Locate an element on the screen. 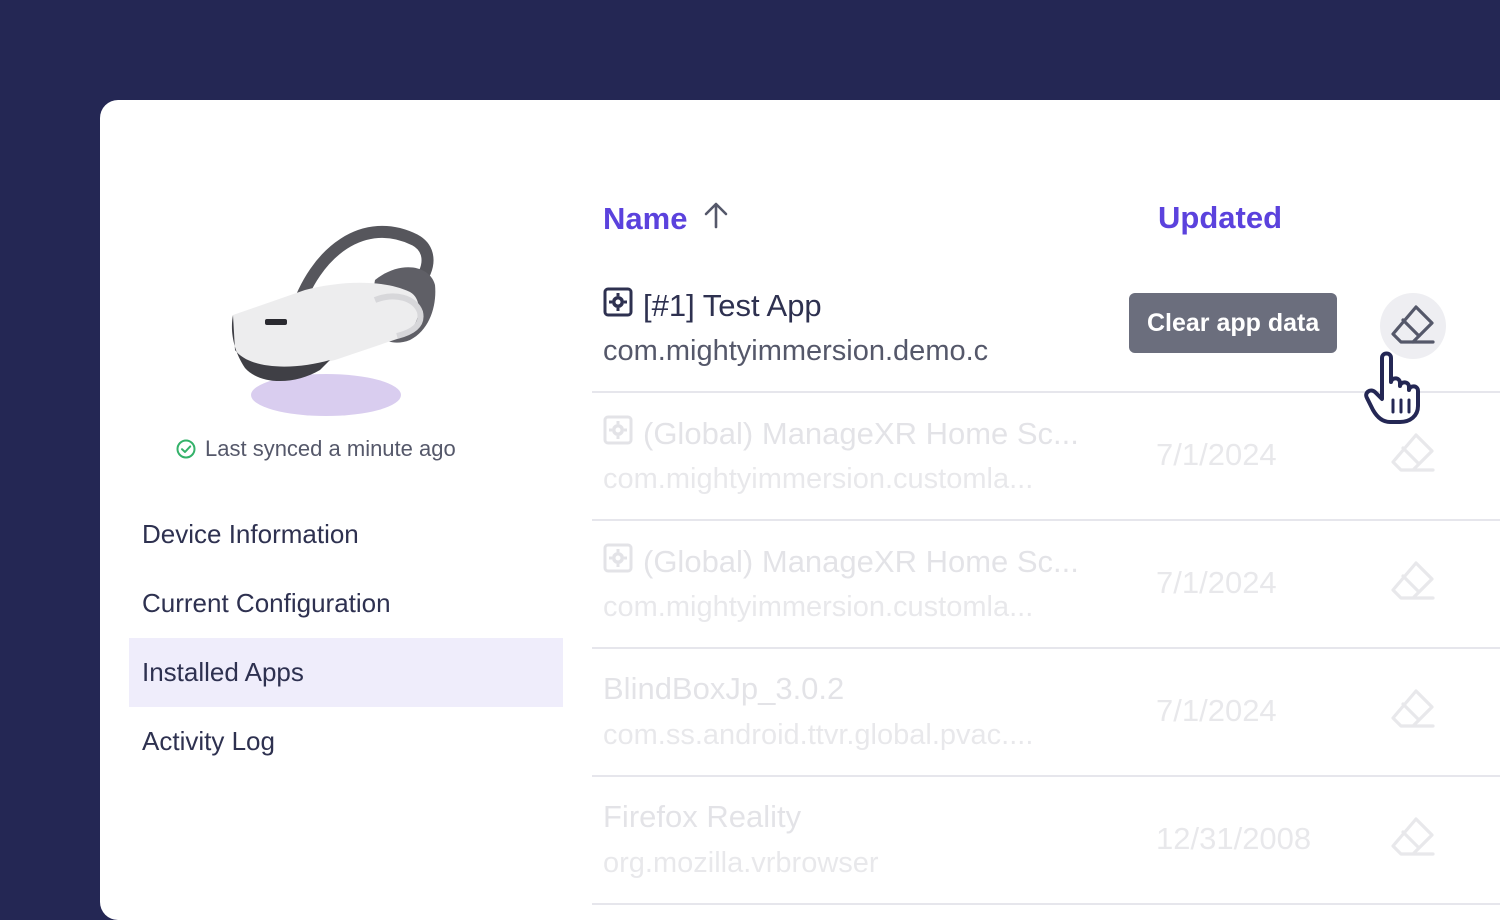 The image size is (1500, 920). nav-item-activity-log: Activity Log is located at coordinates (346, 741).